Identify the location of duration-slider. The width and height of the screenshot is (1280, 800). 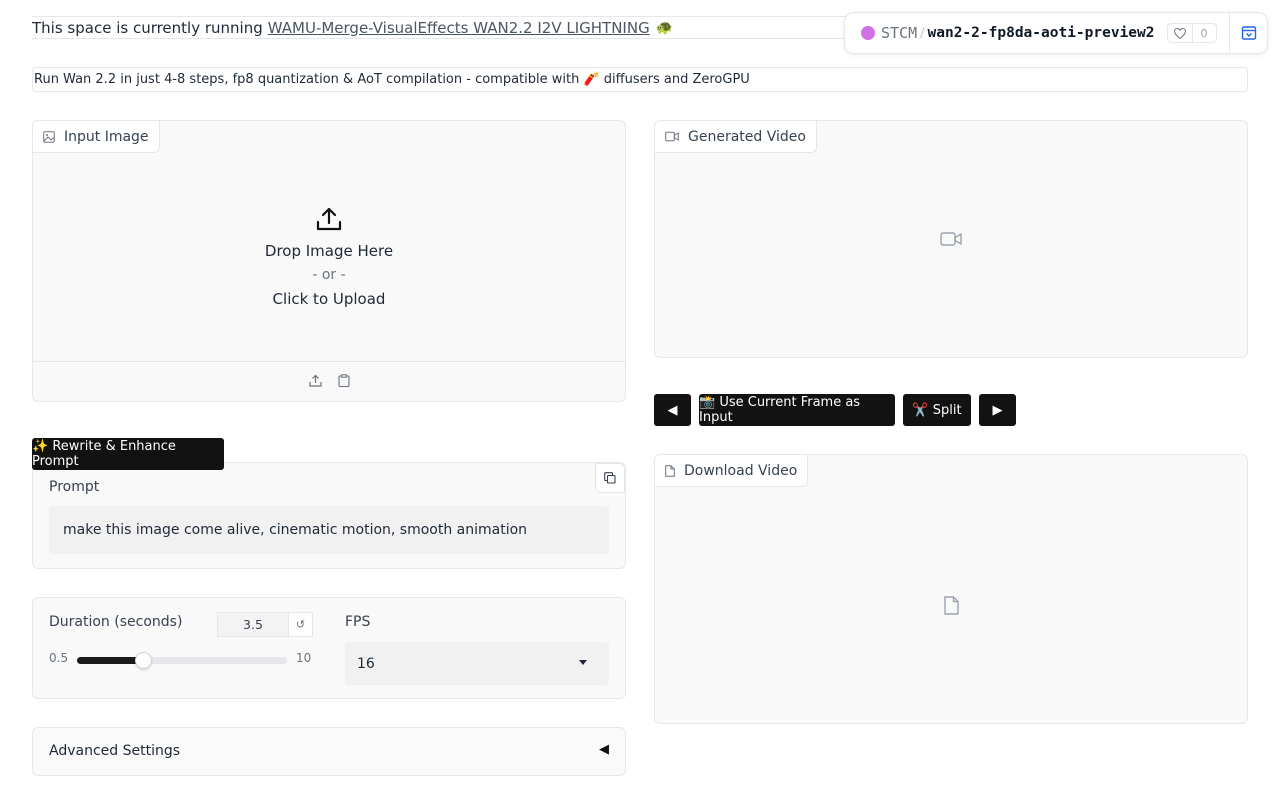
(182, 660).